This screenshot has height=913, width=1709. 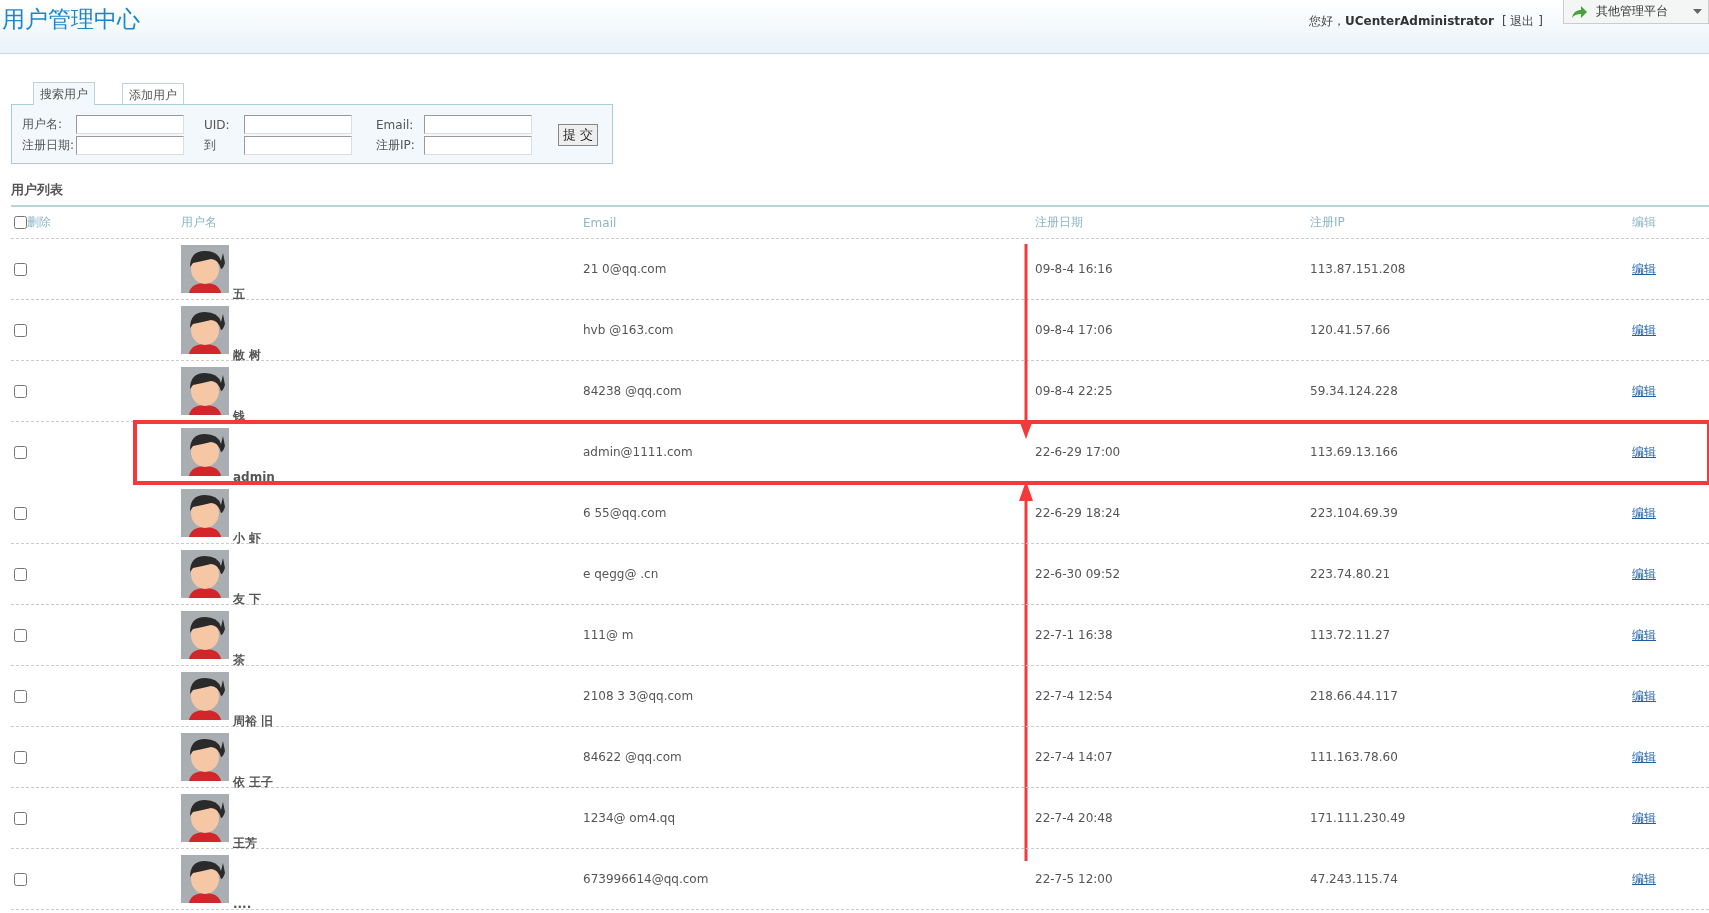 What do you see at coordinates (1401, 21) in the screenshot?
I see `greeting-text: 您好，UCenterAdministrator` at bounding box center [1401, 21].